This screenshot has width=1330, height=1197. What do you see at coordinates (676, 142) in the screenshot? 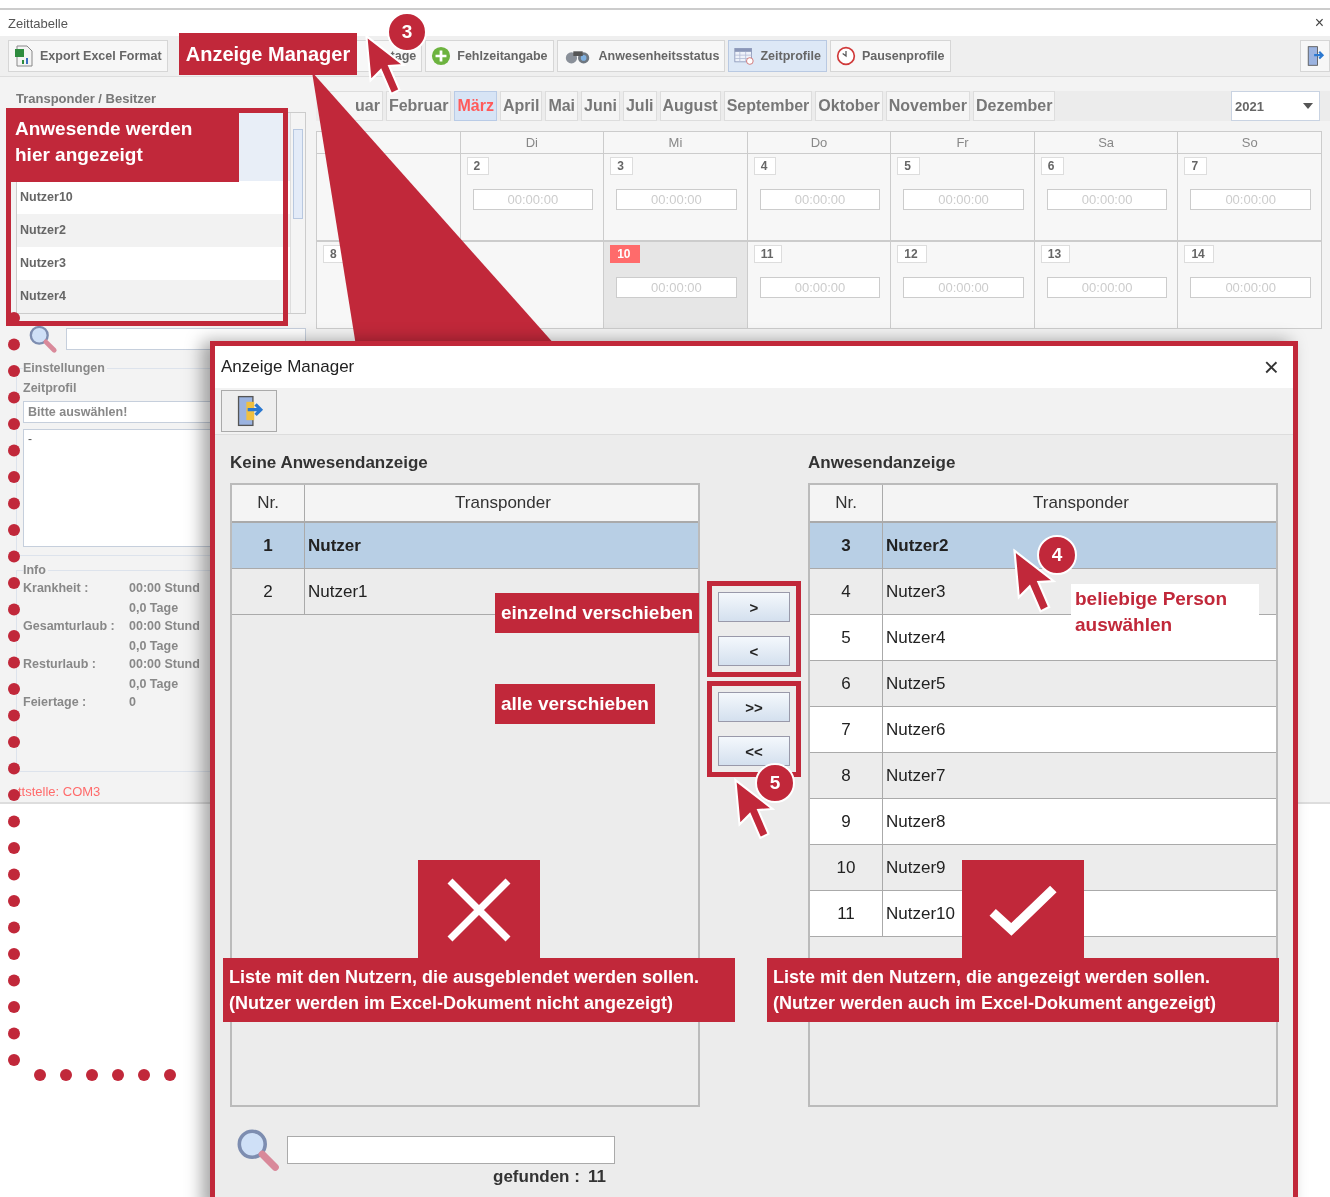
I see `weekday-header: Mi` at bounding box center [676, 142].